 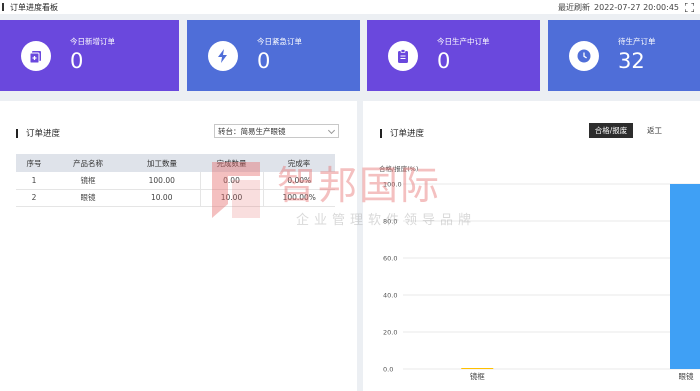 I want to click on production-line-select: 转台：简易生产眼镜, so click(x=276, y=131).